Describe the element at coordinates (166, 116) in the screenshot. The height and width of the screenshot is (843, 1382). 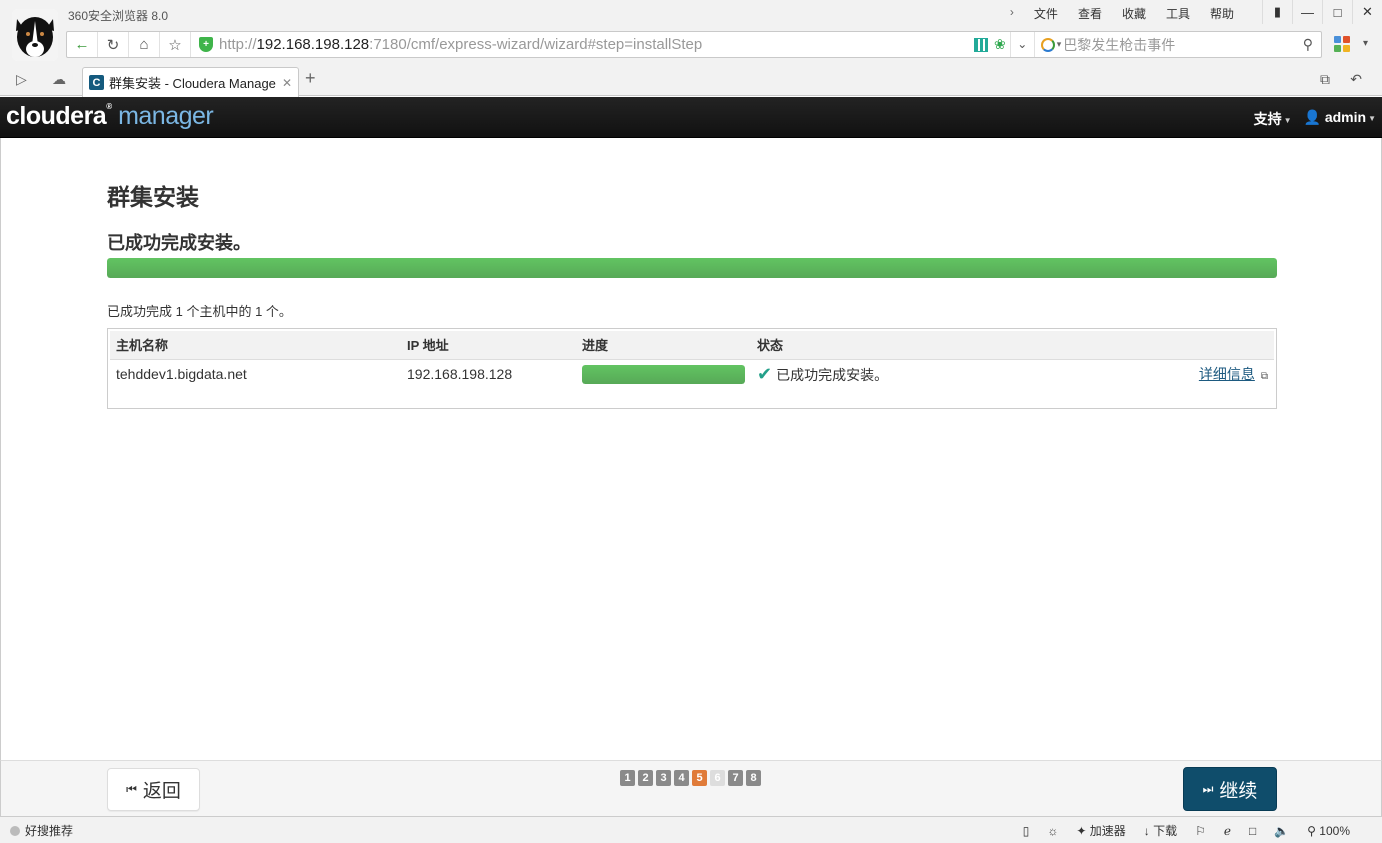
I see `logo-manager: manager` at that location.